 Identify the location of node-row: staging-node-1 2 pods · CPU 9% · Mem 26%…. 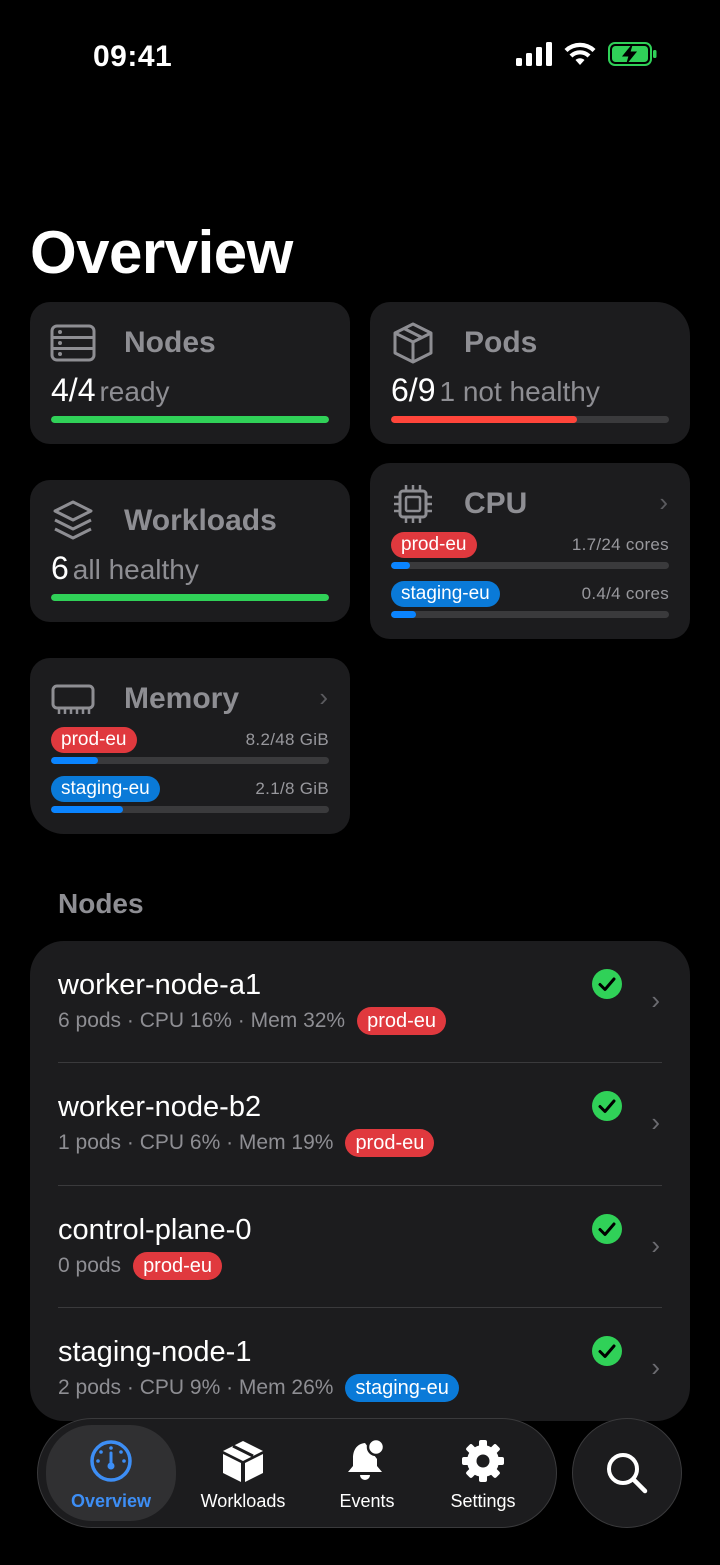
(360, 1364).